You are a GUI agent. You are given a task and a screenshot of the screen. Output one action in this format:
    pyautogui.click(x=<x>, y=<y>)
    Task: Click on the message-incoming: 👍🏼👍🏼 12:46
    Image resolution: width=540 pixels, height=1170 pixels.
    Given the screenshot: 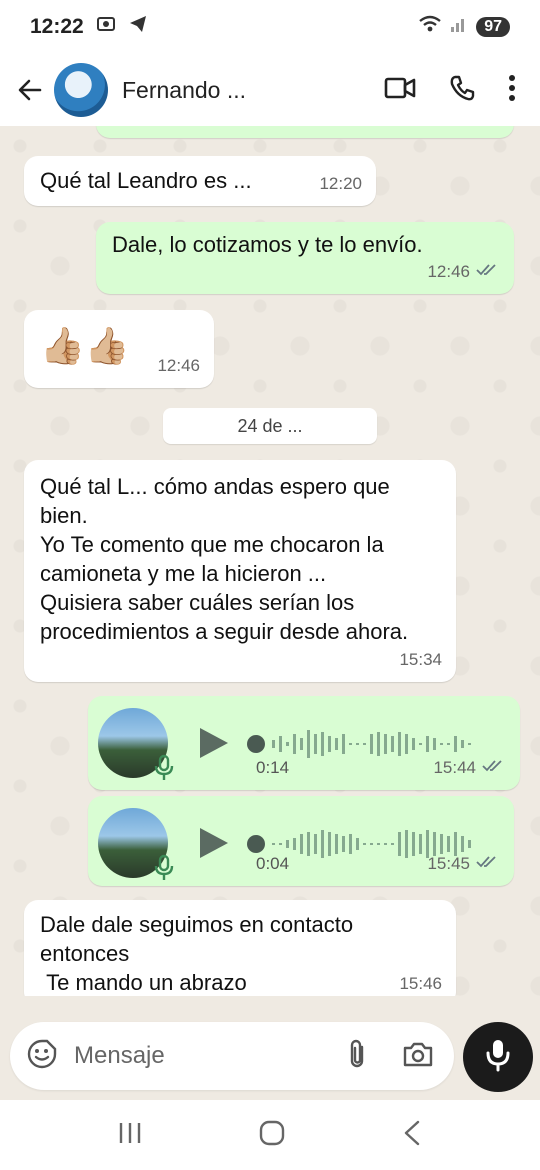 What is the action you would take?
    pyautogui.click(x=119, y=349)
    